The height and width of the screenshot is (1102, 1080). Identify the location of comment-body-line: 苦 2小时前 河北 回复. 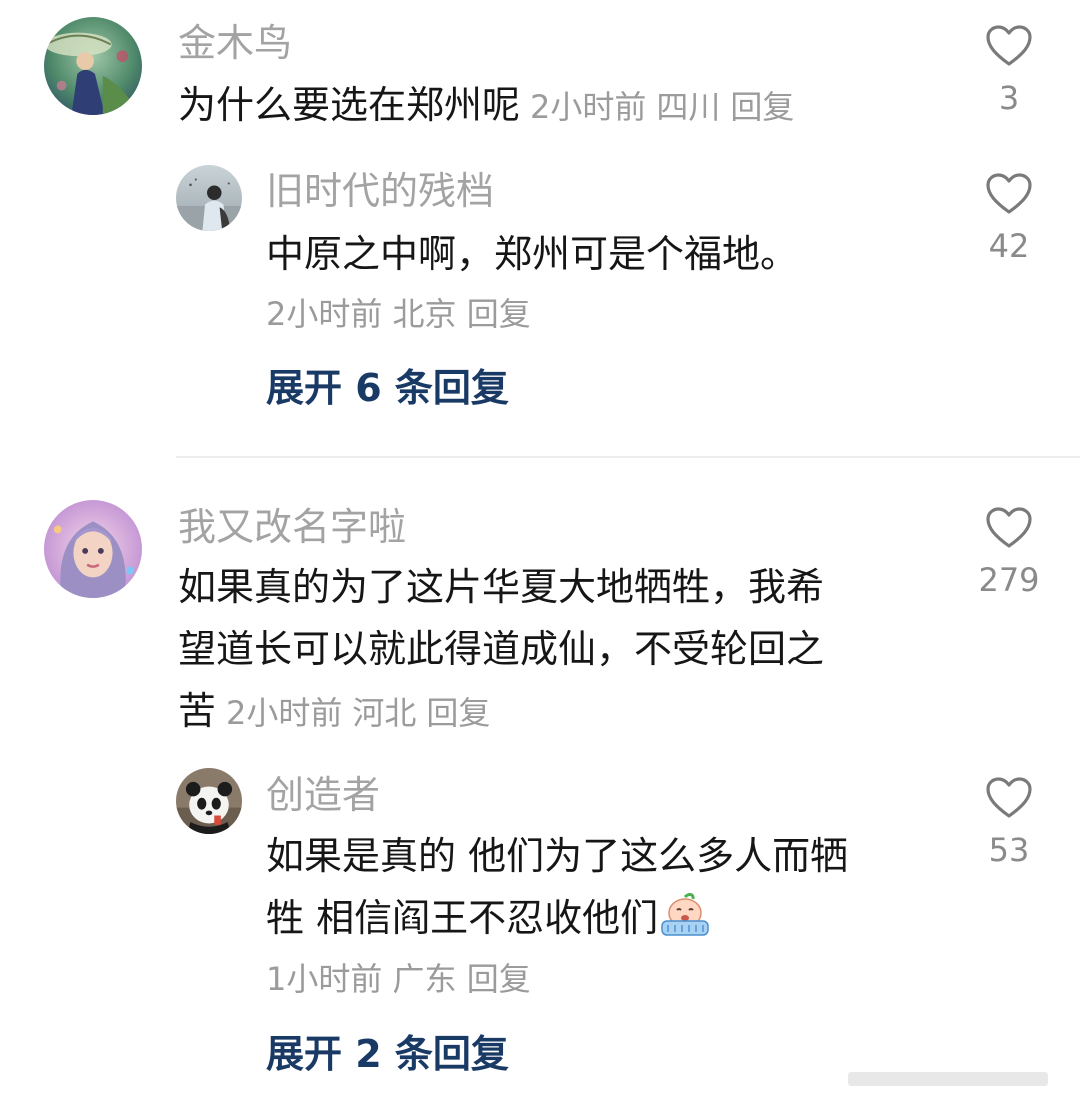
(563, 712).